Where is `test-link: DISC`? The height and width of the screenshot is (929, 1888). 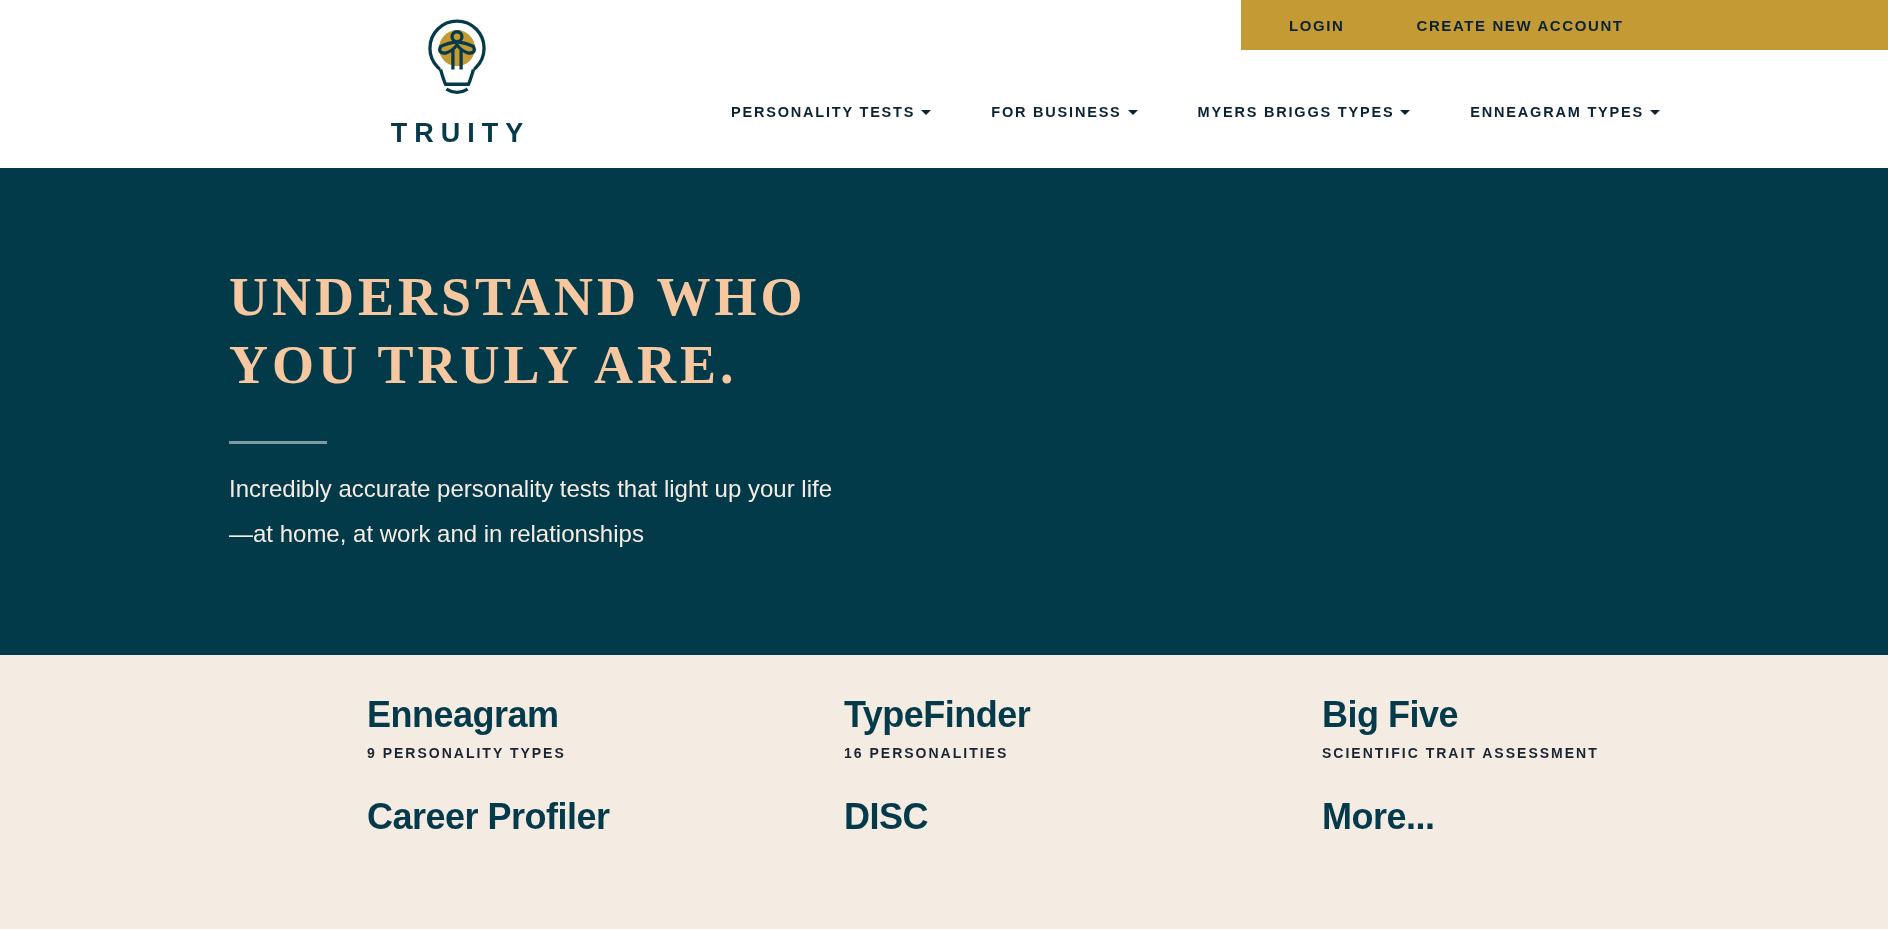
test-link: DISC is located at coordinates (886, 817).